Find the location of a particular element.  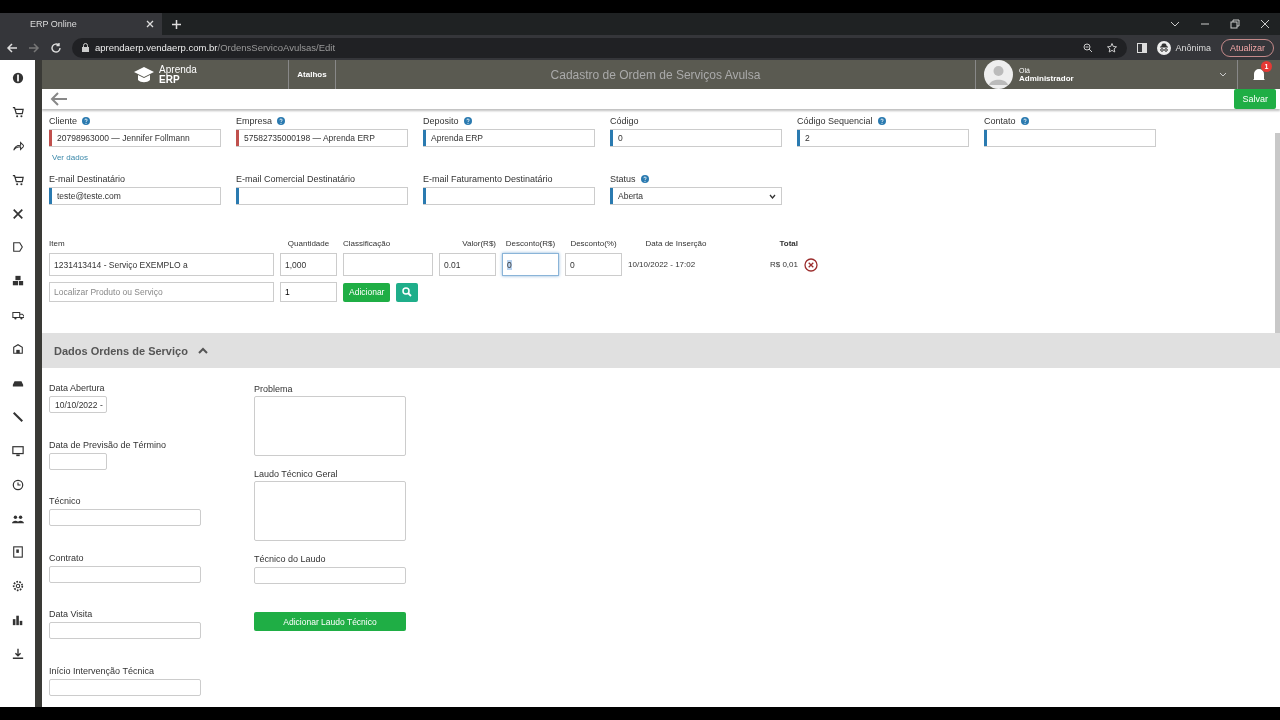

column-header: Desconto(R$) is located at coordinates (530, 244).